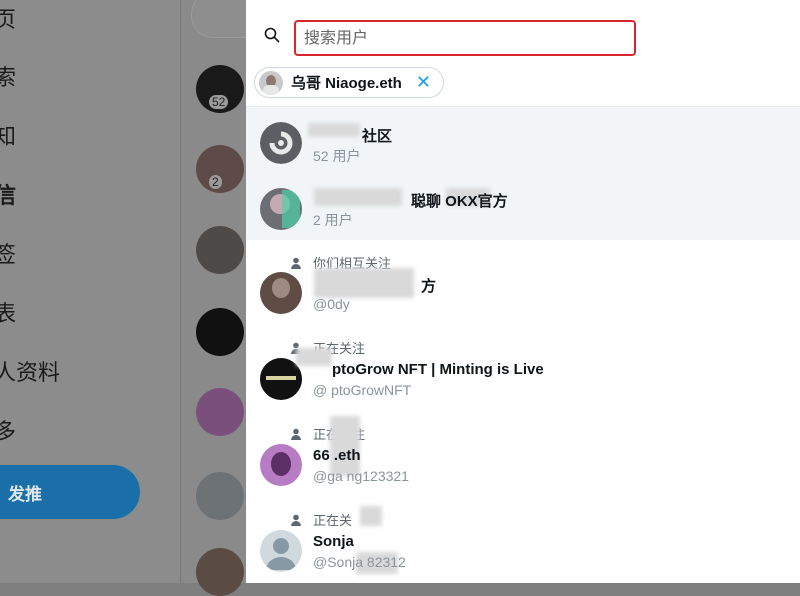 This screenshot has height=596, width=800. What do you see at coordinates (523, 540) in the screenshot?
I see `list-item: 正在关 Sonja @Sonja 82312` at bounding box center [523, 540].